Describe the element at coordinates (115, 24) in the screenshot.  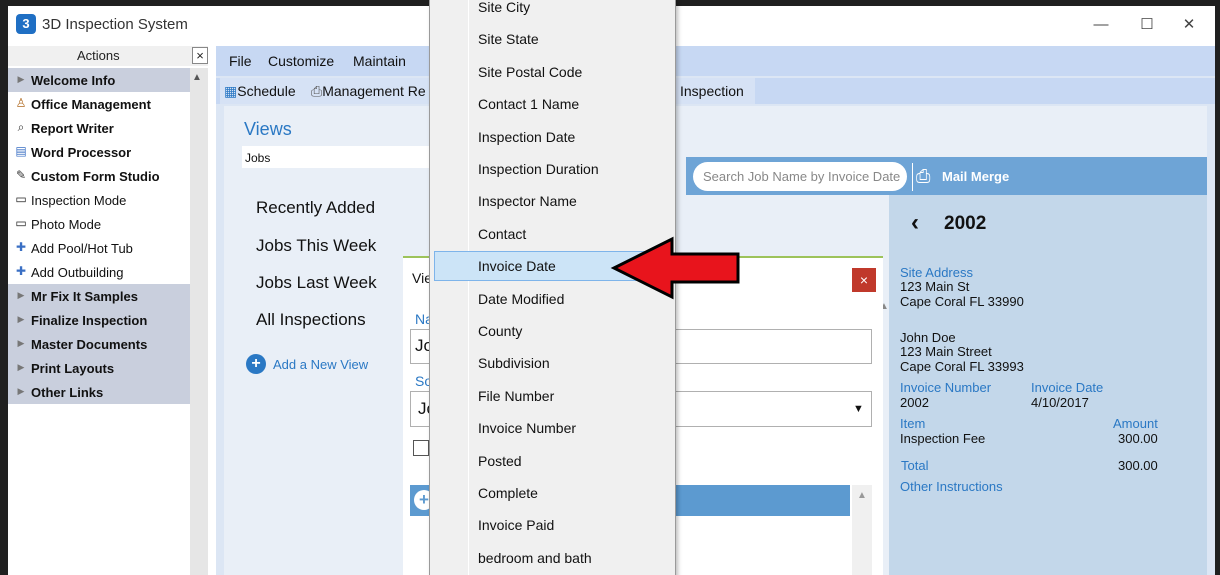
I see `window-title: 3D Inspection System` at that location.